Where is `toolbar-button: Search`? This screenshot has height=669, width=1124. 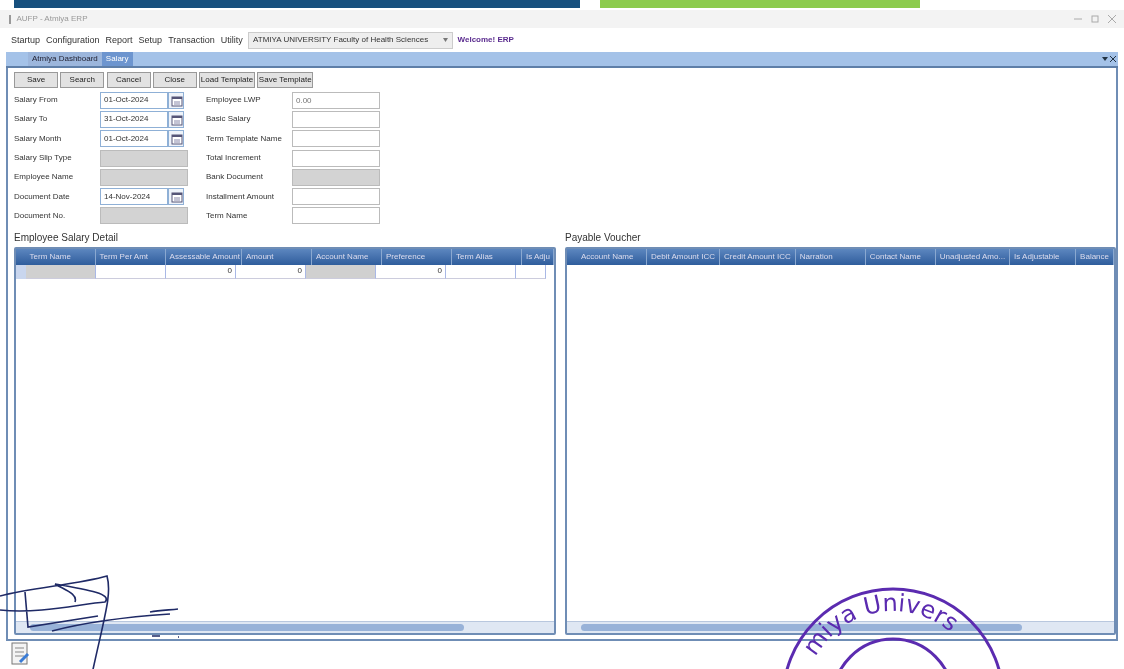 toolbar-button: Search is located at coordinates (82, 80).